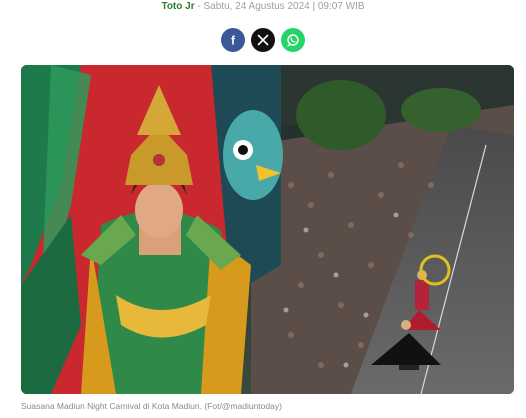 The width and height of the screenshot is (526, 418). Describe the element at coordinates (177, 6) in the screenshot. I see `author-name: Toto Jr` at that location.